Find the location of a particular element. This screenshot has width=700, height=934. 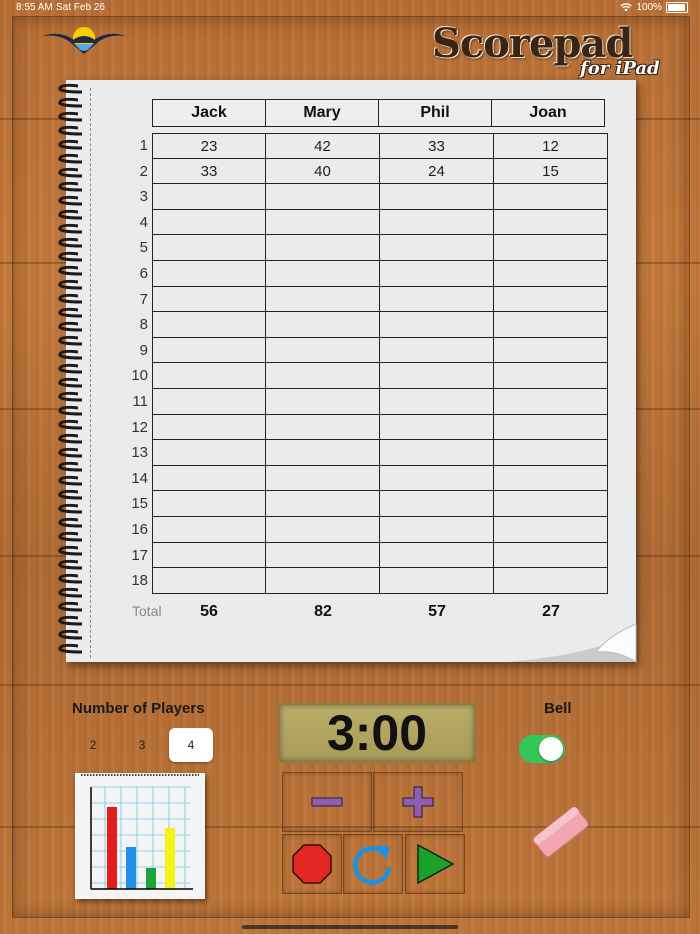

stop-button is located at coordinates (312, 864).